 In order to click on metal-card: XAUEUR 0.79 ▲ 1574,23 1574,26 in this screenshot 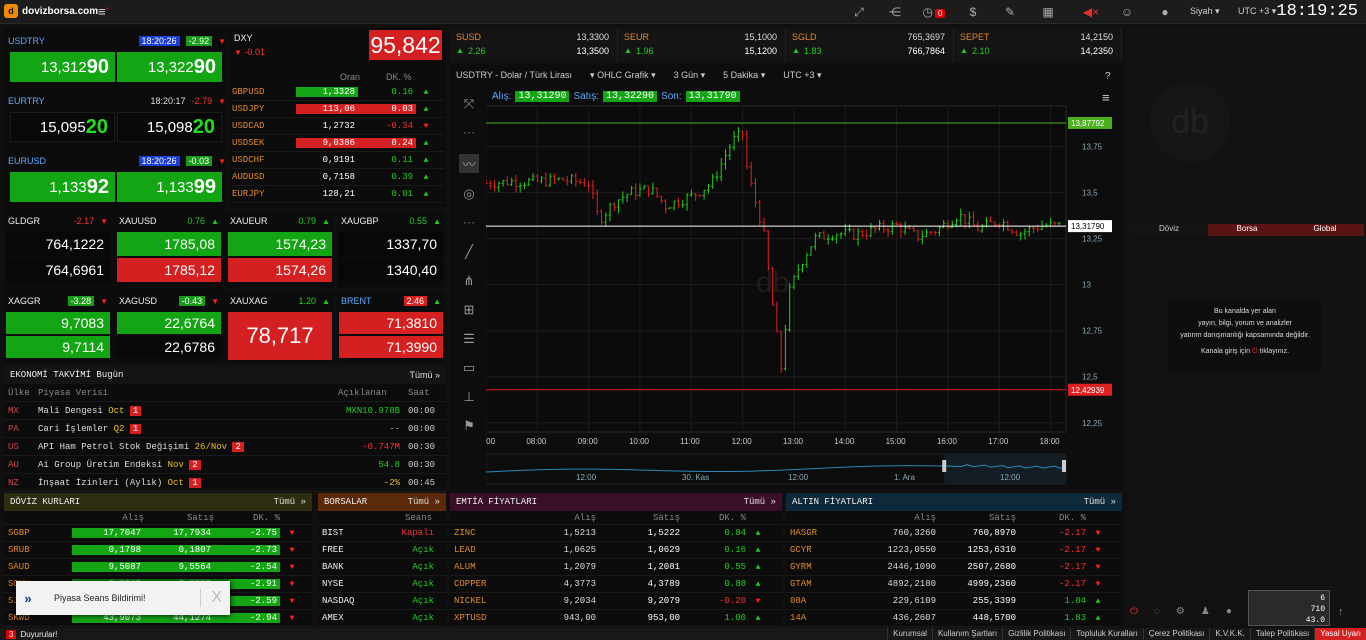, I will do `click(280, 250)`.